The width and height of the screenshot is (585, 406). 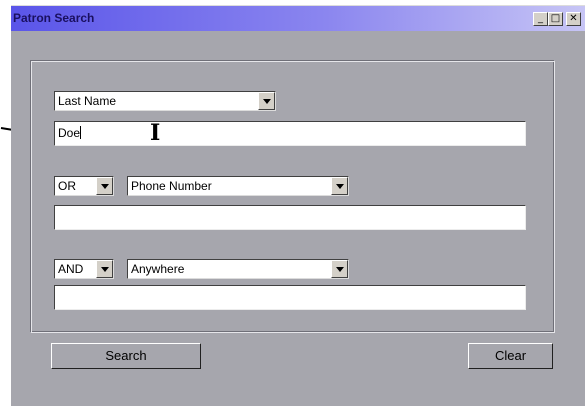 I want to click on ibeam-cursor-icon: I, so click(x=155, y=133).